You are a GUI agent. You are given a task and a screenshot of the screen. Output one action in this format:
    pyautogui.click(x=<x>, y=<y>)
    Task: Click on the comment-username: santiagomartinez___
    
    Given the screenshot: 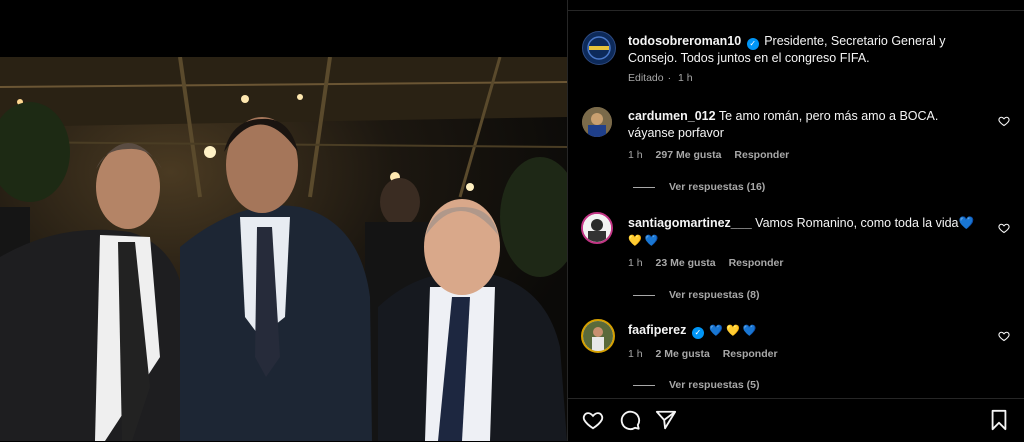 What is the action you would take?
    pyautogui.click(x=690, y=223)
    